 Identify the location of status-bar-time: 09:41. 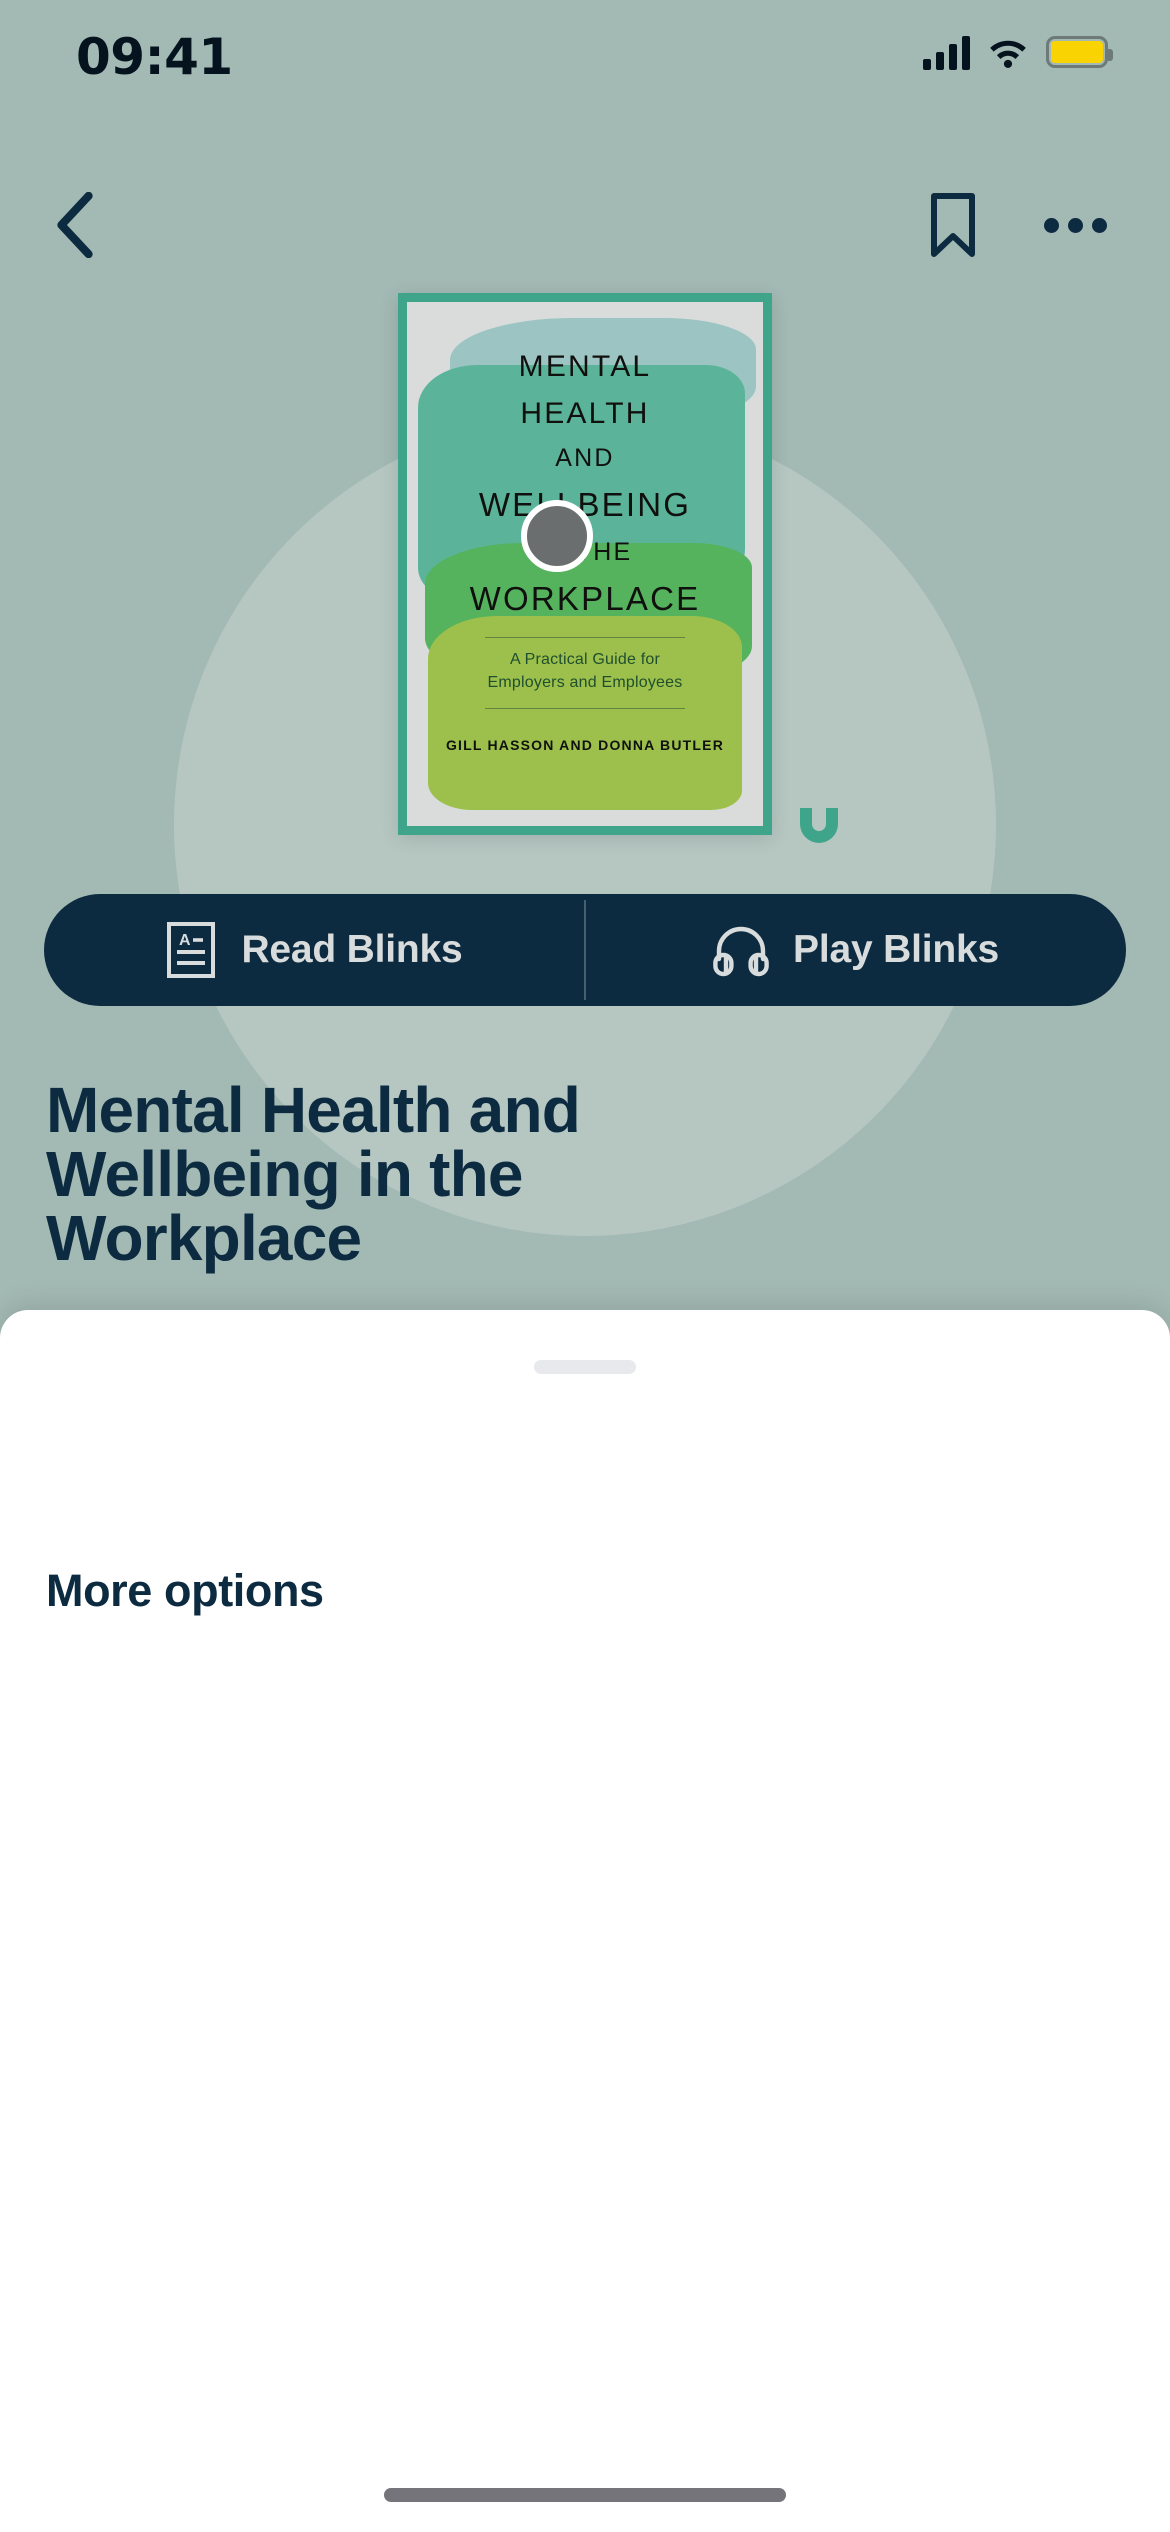
(154, 57).